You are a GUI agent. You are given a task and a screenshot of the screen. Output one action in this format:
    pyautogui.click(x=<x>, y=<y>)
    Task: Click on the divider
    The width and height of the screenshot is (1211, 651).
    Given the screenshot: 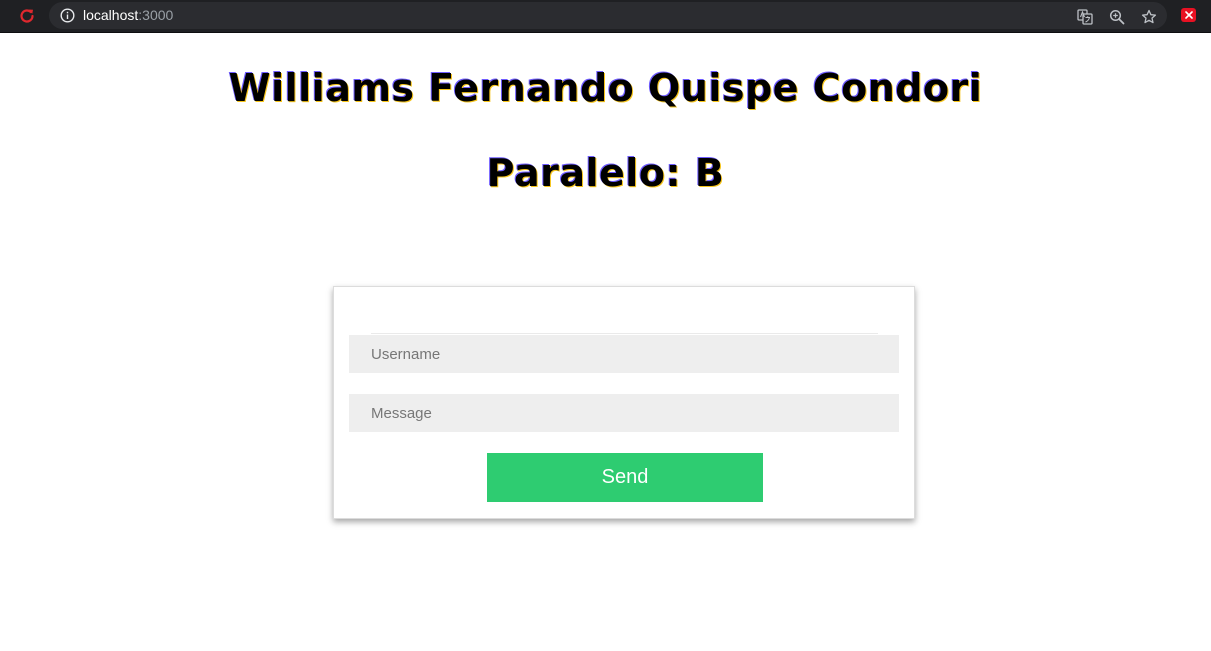 What is the action you would take?
    pyautogui.click(x=624, y=333)
    